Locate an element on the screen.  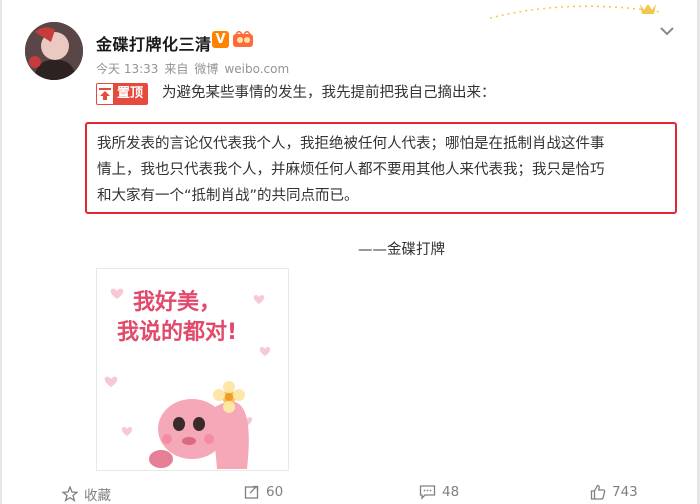
repost-icon is located at coordinates (251, 492).